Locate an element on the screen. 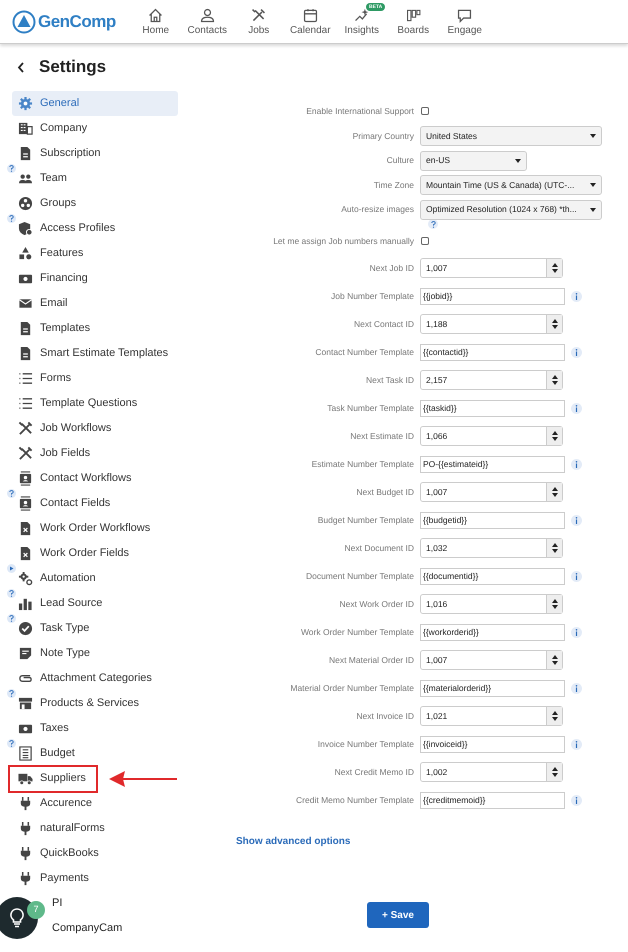 The image size is (628, 952). sidebar-item: Products & Services is located at coordinates (95, 703).